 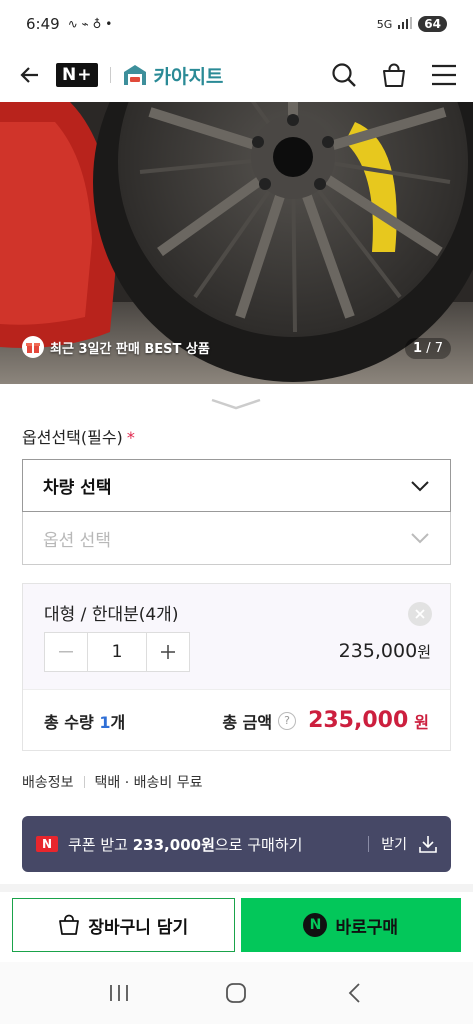 I want to click on coupon-text: 쿠폰 받고 233,000원으로 구매하기, so click(x=185, y=844).